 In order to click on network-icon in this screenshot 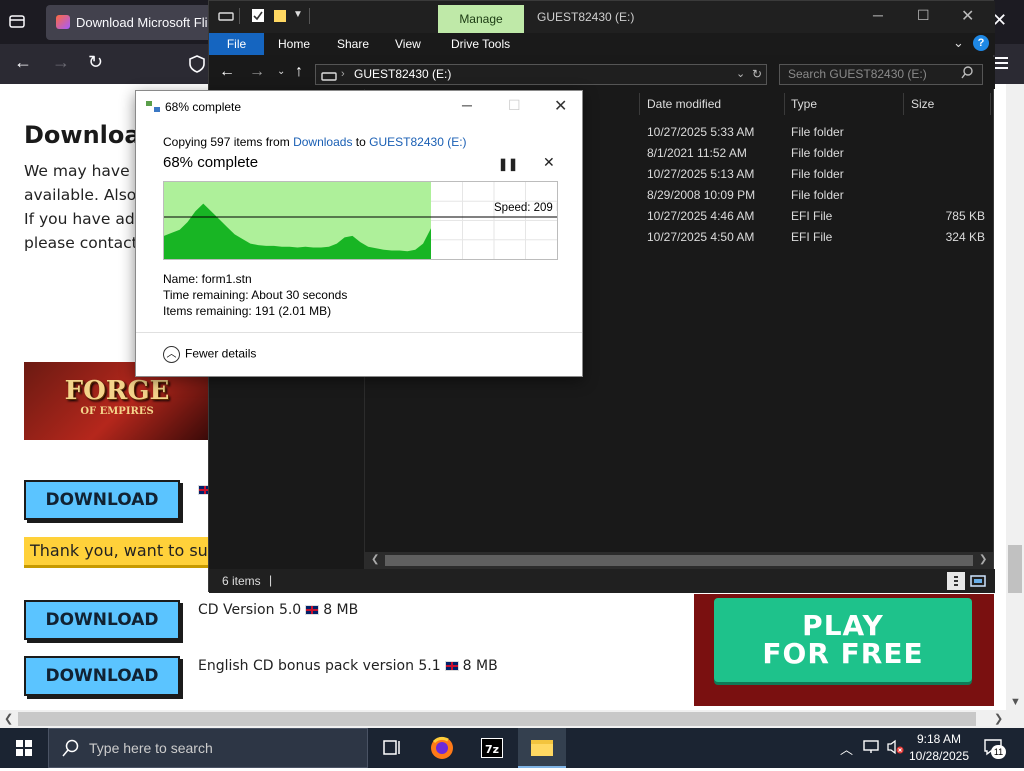, I will do `click(871, 748)`.